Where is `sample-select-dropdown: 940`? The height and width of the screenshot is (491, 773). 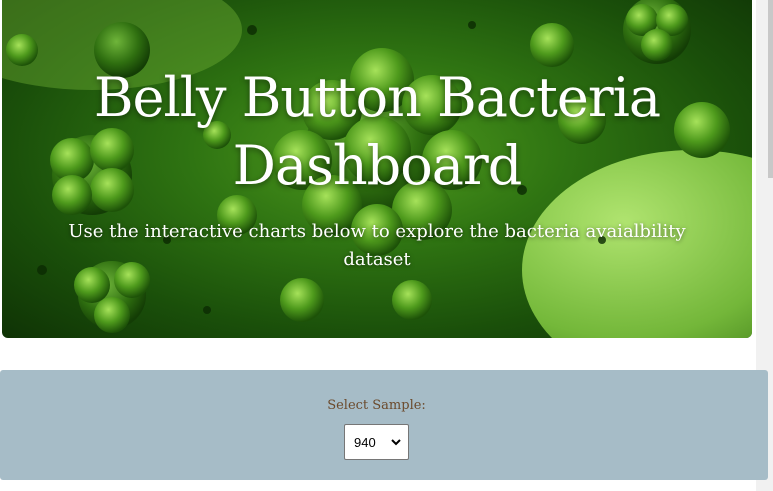 sample-select-dropdown: 940 is located at coordinates (376, 442).